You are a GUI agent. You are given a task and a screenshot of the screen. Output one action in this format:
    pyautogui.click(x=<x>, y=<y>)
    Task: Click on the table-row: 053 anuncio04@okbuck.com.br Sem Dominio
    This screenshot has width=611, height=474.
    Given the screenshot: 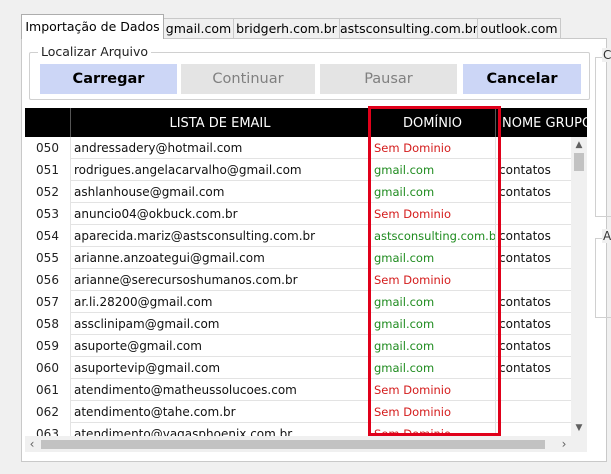 What is the action you would take?
    pyautogui.click(x=298, y=214)
    